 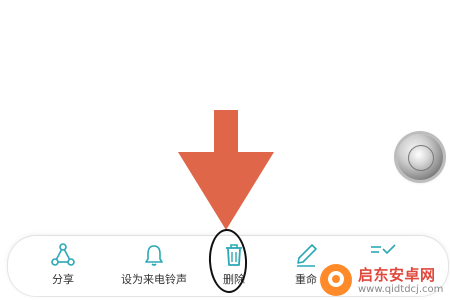 I want to click on assistive-touch-button, so click(x=420, y=157).